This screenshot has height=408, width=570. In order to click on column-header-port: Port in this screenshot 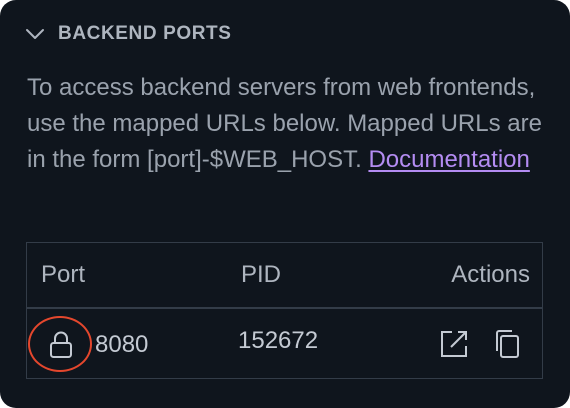, I will do `click(63, 274)`.